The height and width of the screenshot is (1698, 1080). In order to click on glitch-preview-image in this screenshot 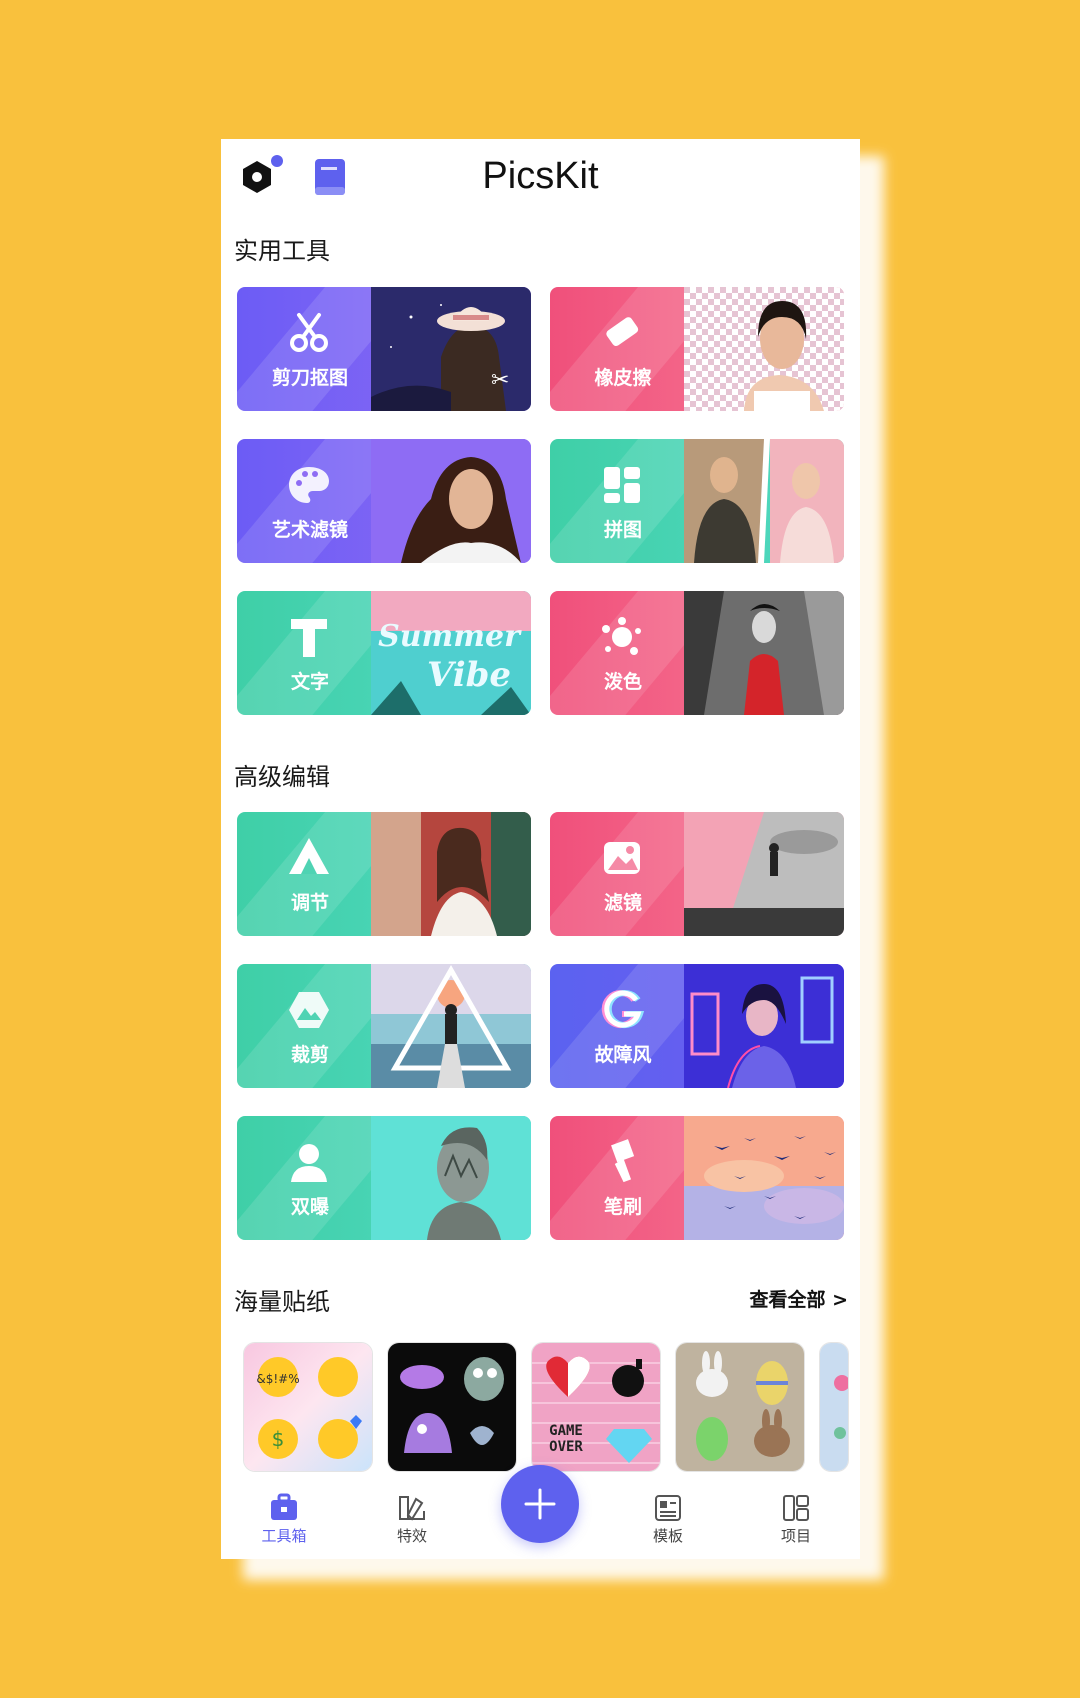, I will do `click(764, 1026)`.